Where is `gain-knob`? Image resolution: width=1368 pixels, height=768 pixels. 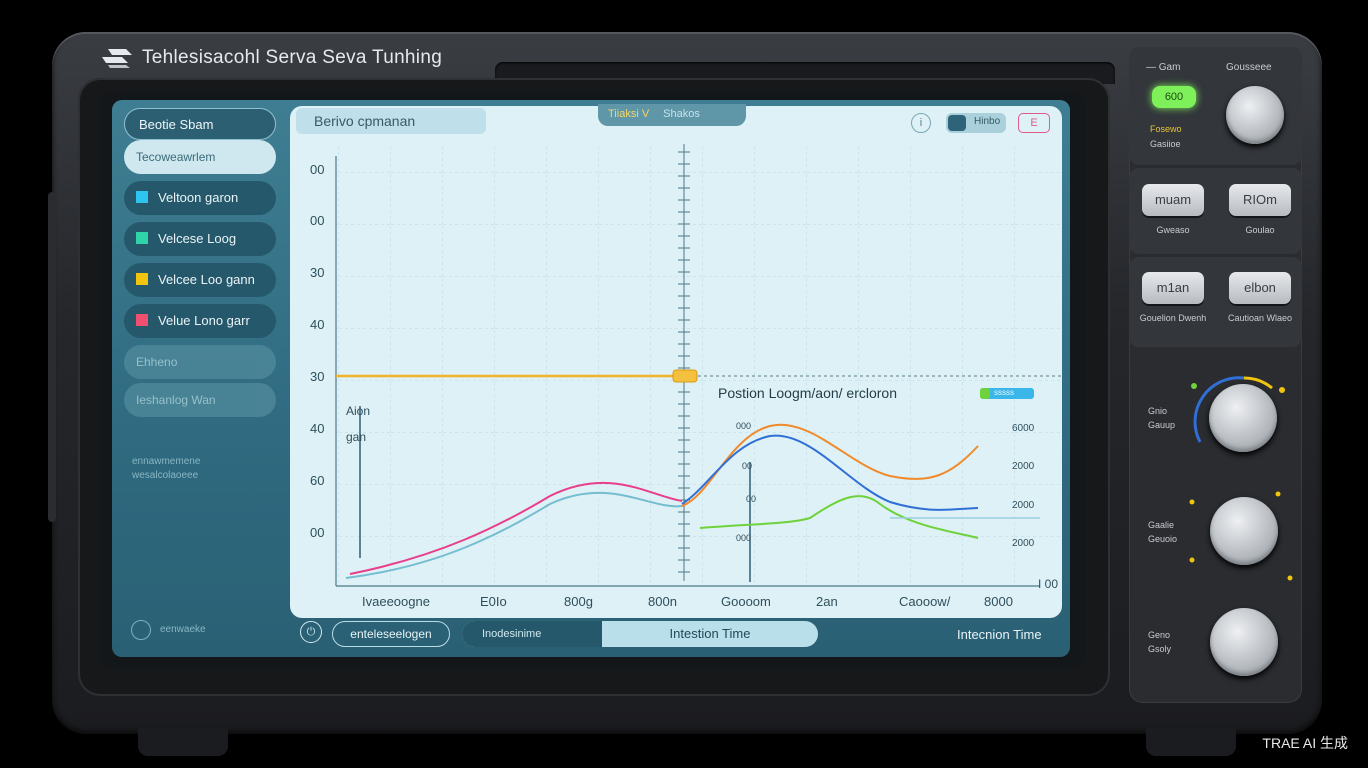
gain-knob is located at coordinates (1255, 115).